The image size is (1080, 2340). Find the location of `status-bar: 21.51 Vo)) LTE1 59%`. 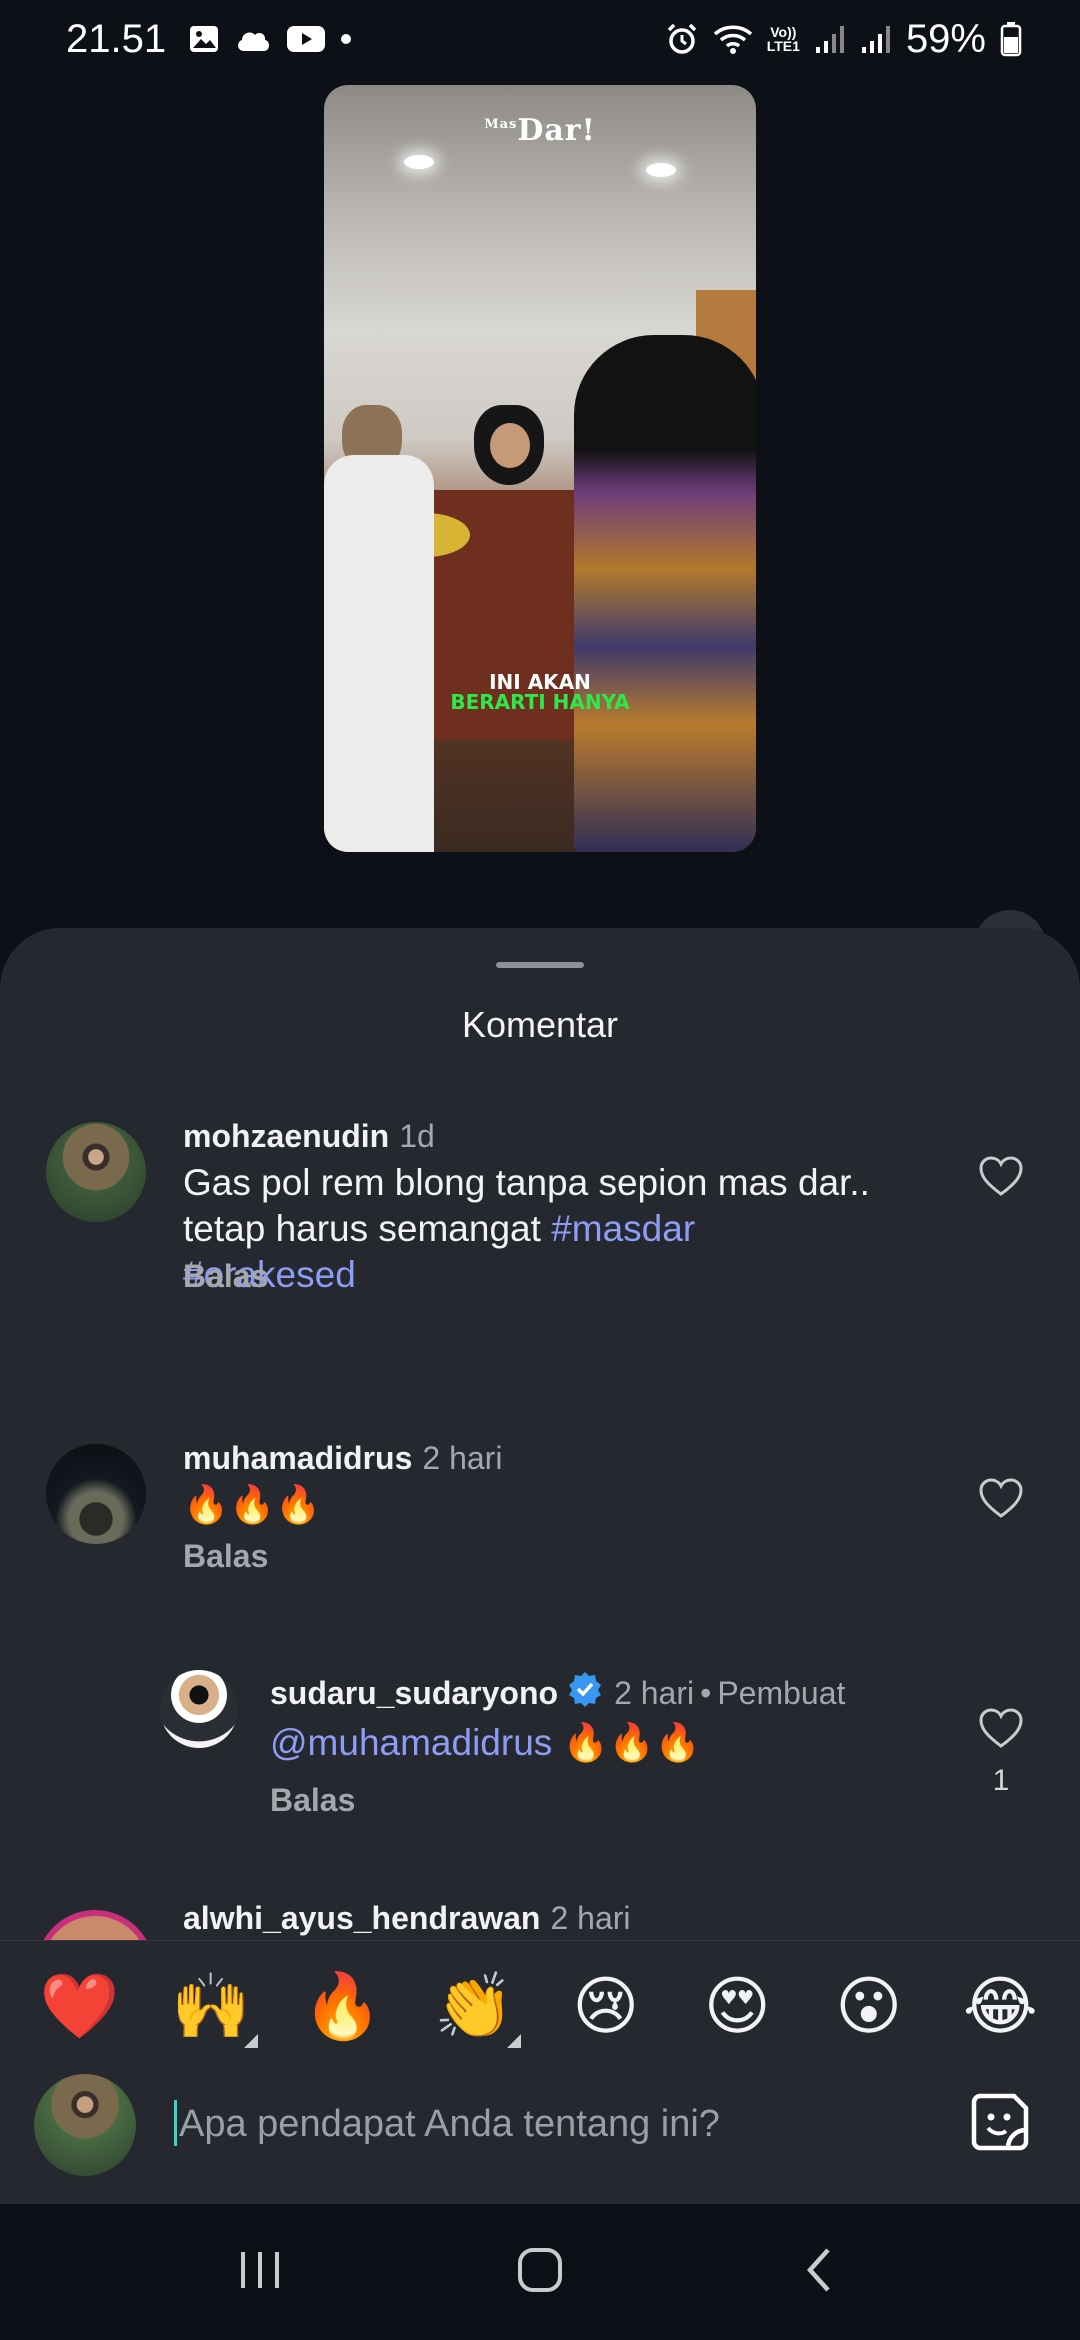

status-bar: 21.51 Vo)) LTE1 59% is located at coordinates (540, 39).